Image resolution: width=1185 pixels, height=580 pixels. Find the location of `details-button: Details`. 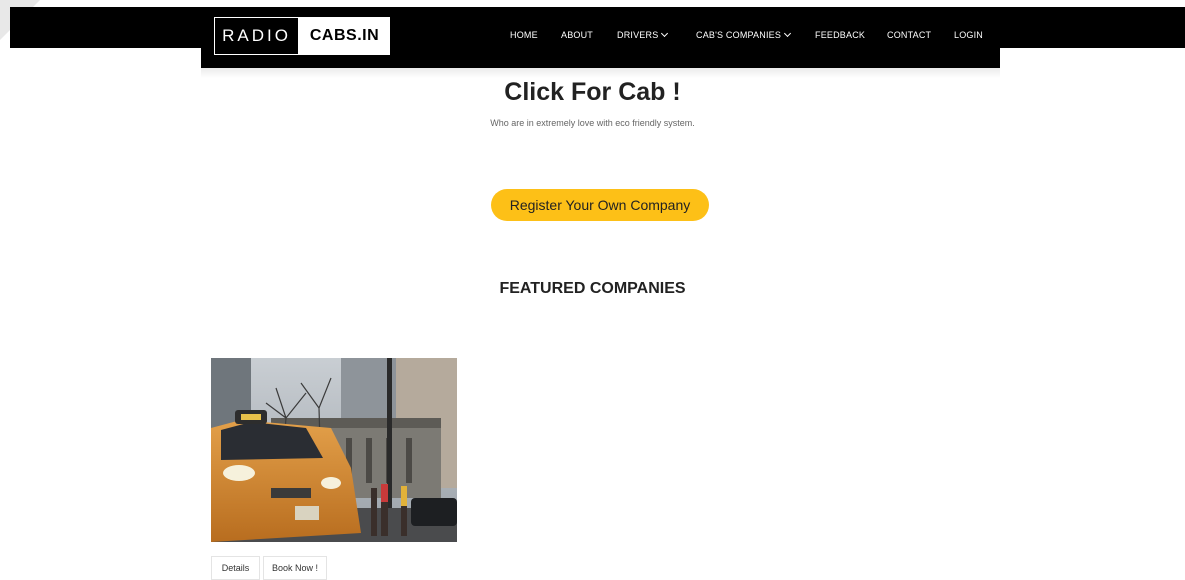

details-button: Details is located at coordinates (235, 568).